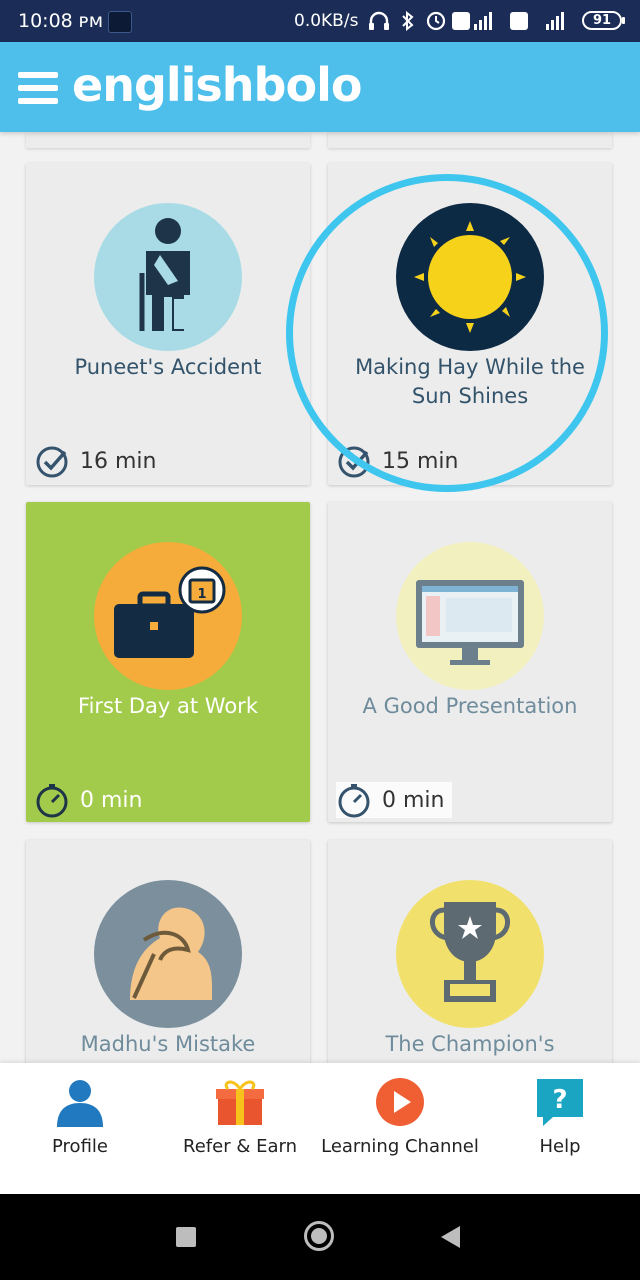 Image resolution: width=640 pixels, height=1280 pixels. I want to click on trophy-icon, so click(470, 954).